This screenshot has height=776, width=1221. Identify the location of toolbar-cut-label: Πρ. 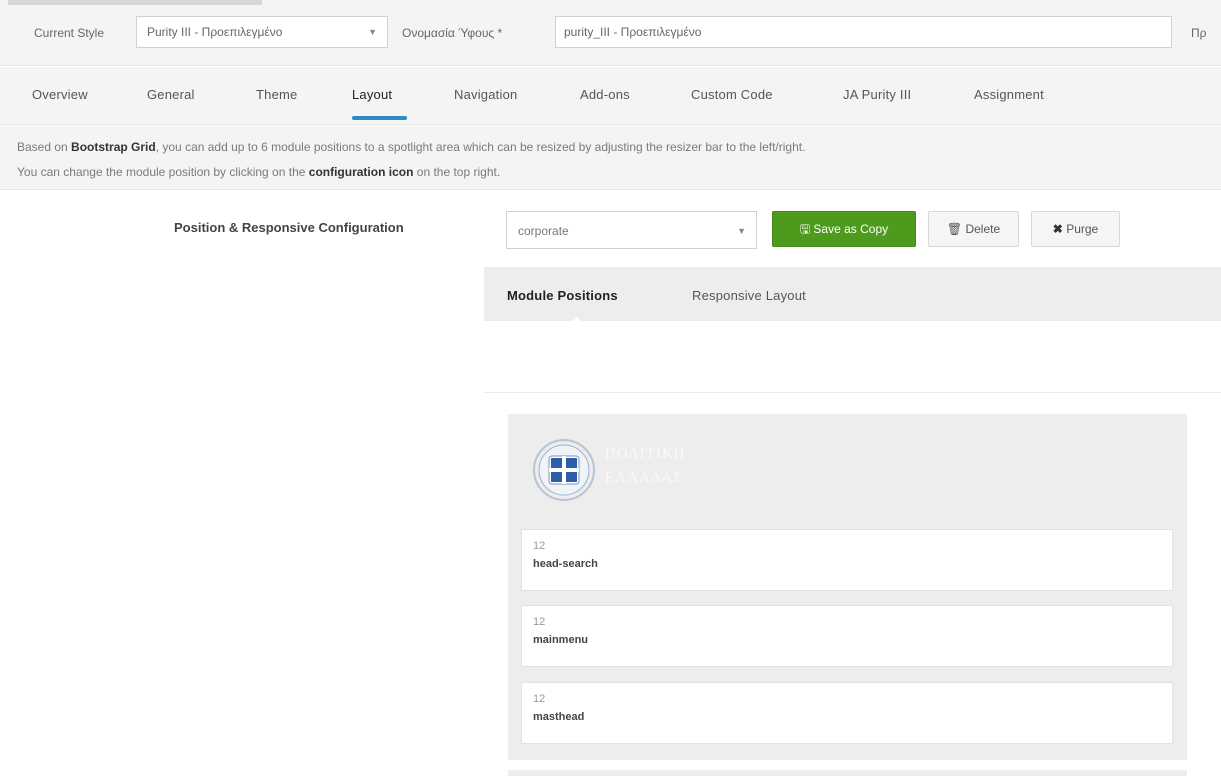
(1199, 33).